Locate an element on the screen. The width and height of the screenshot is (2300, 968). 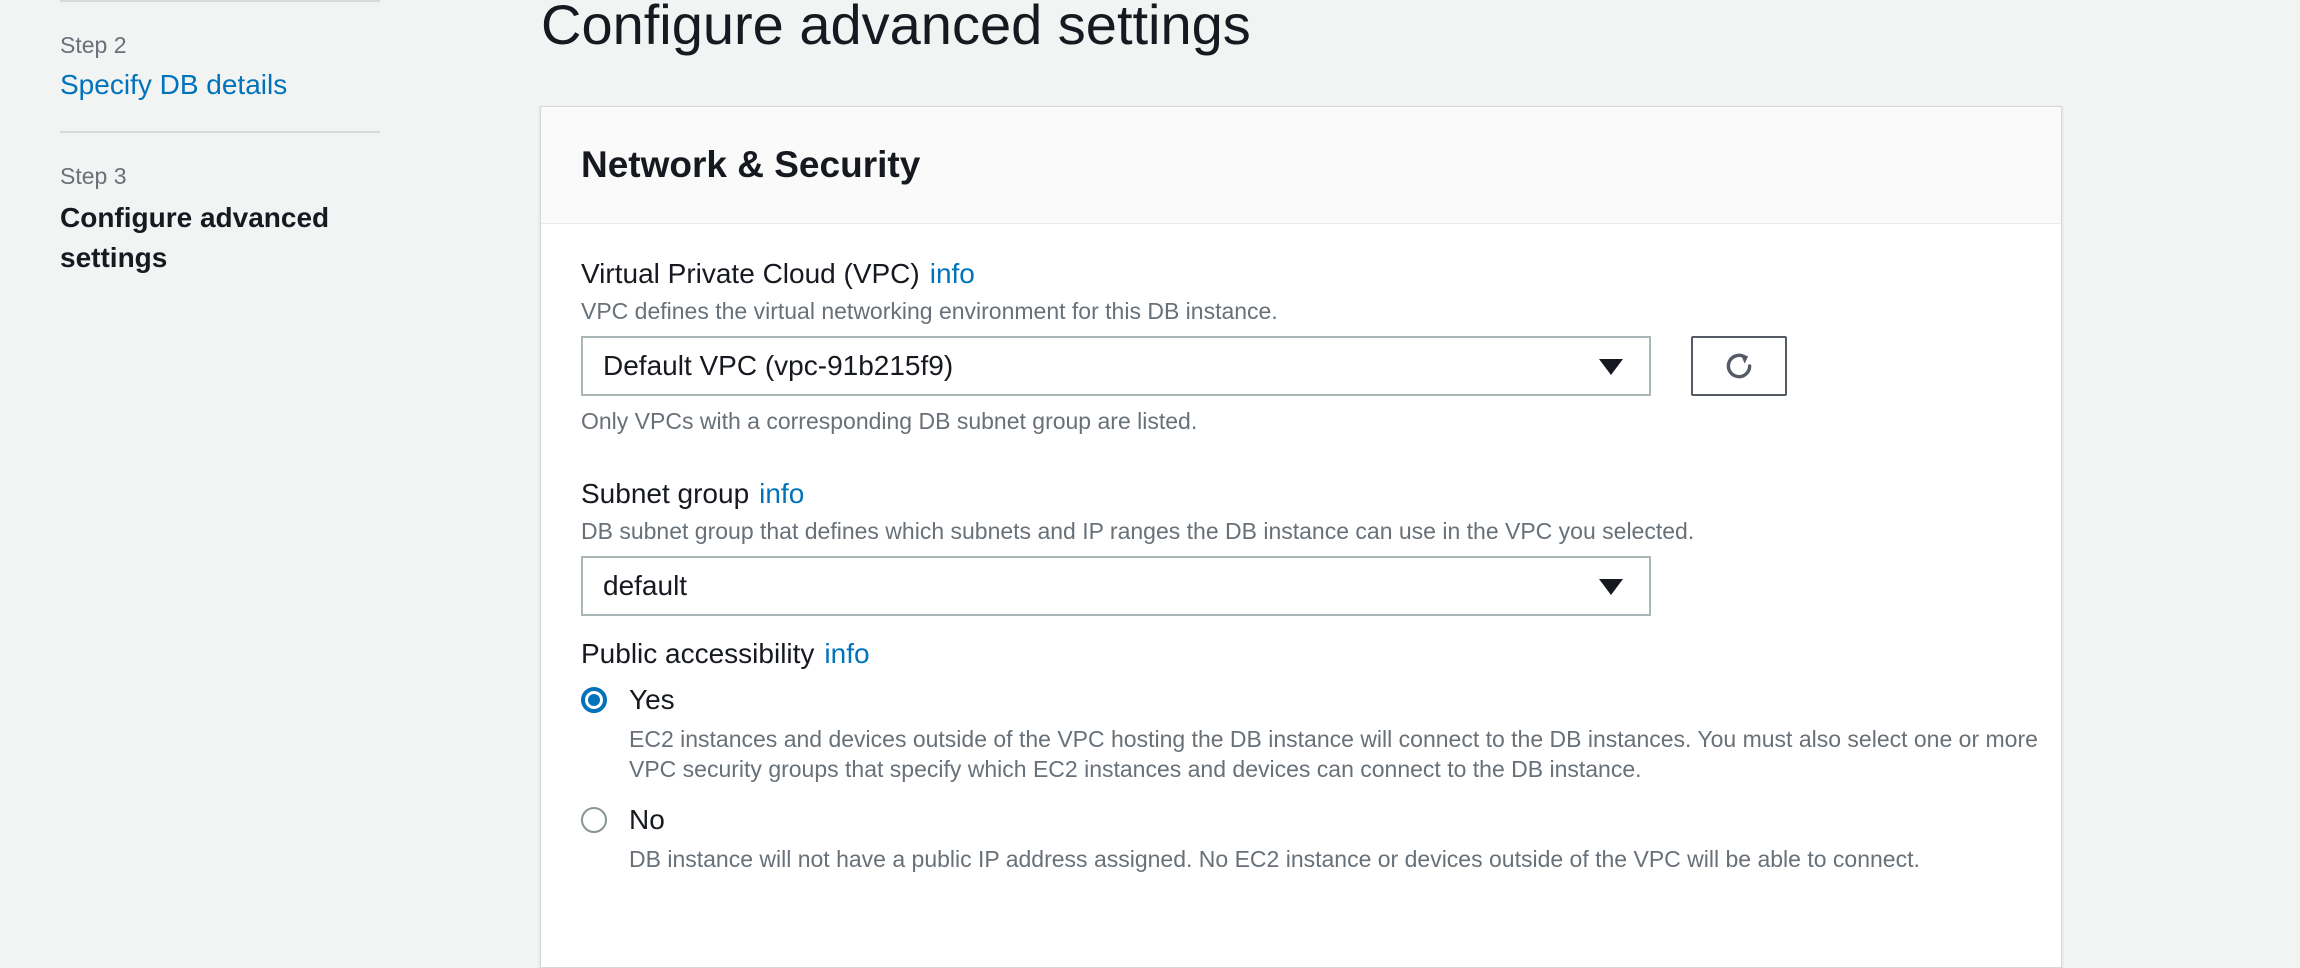
vpc-select: Default VPC (vpc-91b215f9) is located at coordinates (1116, 366).